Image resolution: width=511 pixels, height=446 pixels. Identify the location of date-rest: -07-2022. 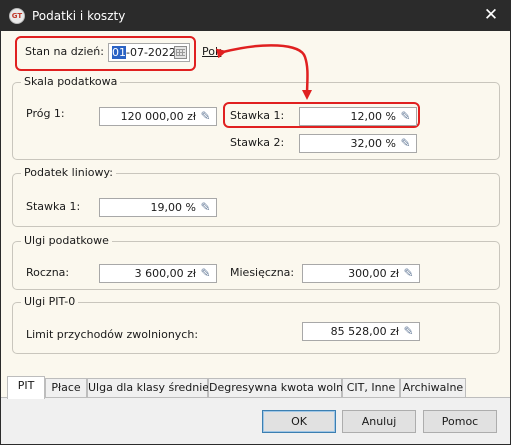
(151, 52).